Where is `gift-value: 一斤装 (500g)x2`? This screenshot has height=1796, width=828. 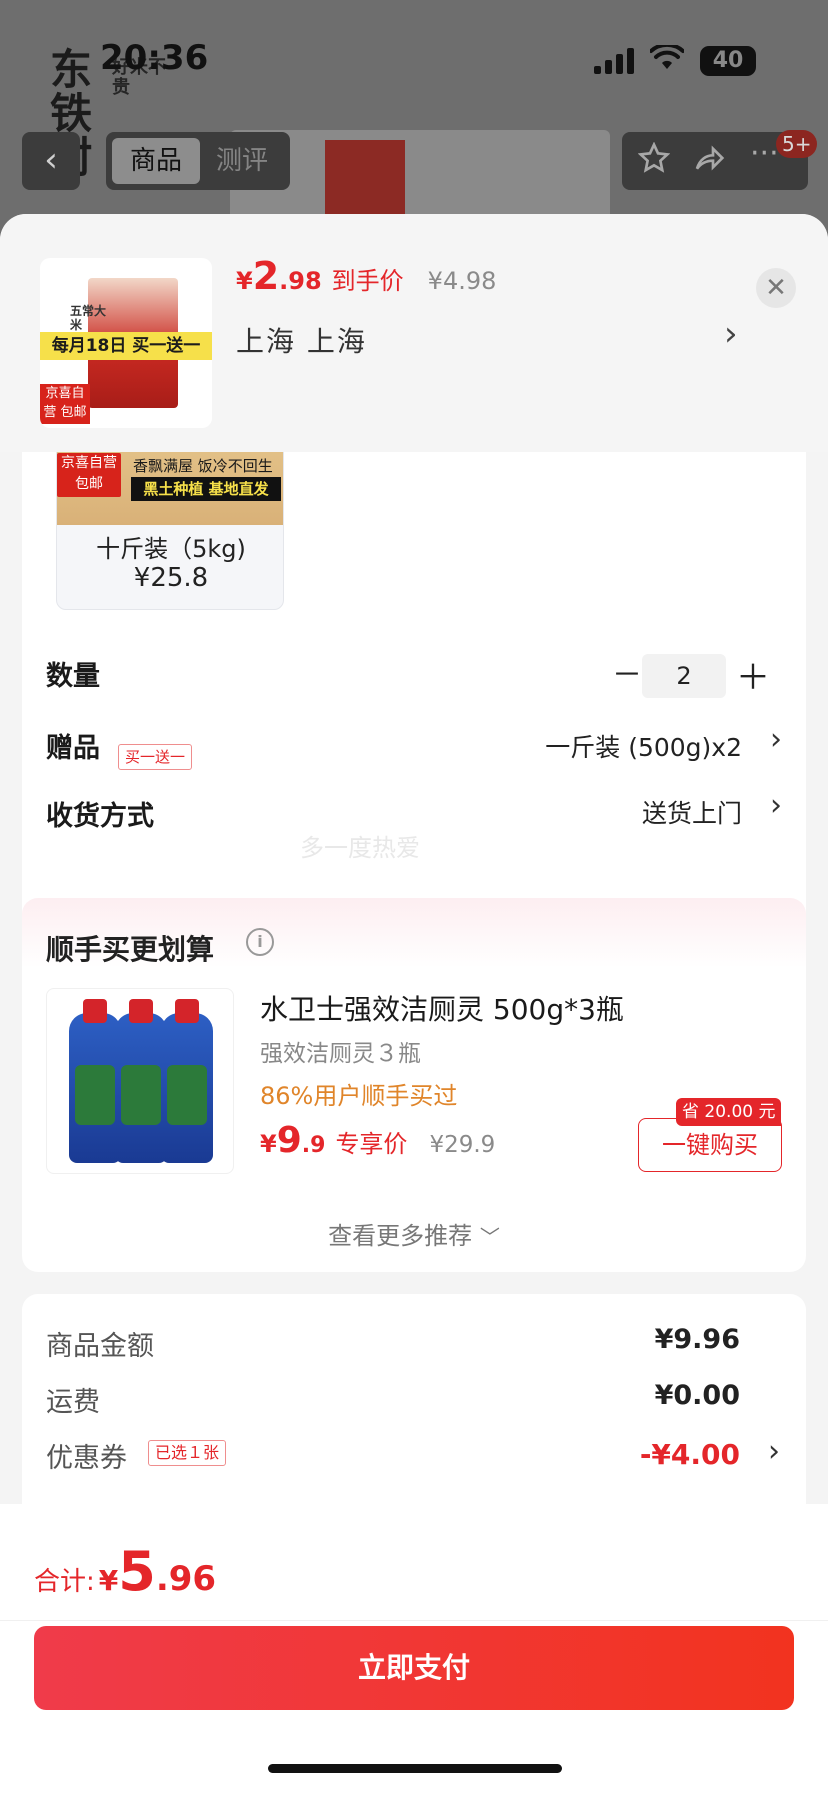
gift-value: 一斤装 (500g)x2 is located at coordinates (643, 746).